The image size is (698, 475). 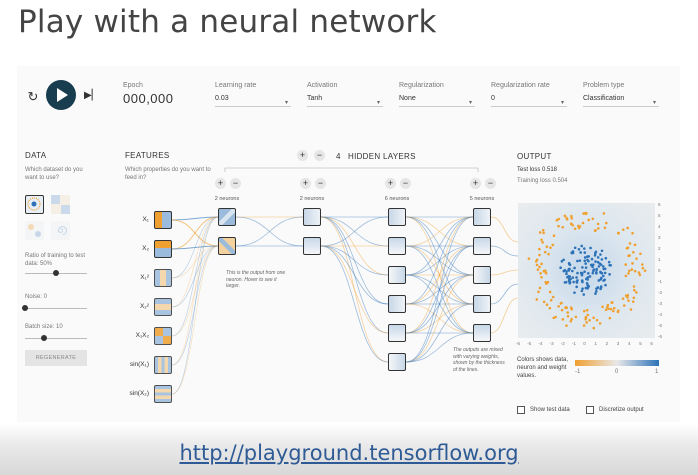 What do you see at coordinates (379, 103) in the screenshot?
I see `chevron-down-icon: ▾` at bounding box center [379, 103].